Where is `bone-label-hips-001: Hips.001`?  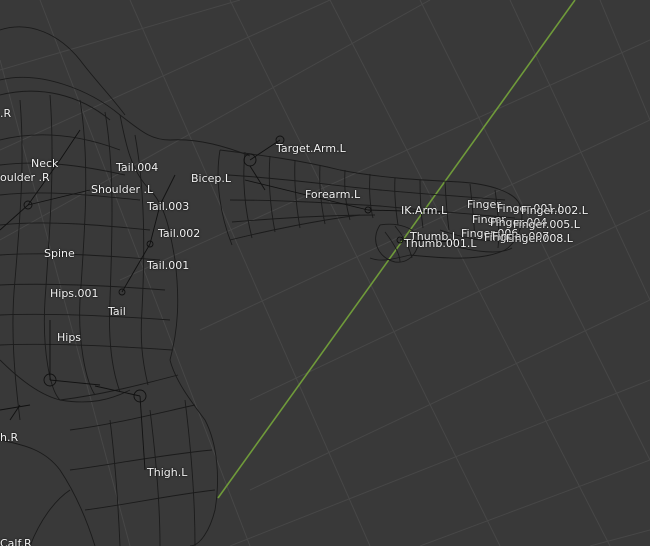 bone-label-hips-001: Hips.001 is located at coordinates (74, 293).